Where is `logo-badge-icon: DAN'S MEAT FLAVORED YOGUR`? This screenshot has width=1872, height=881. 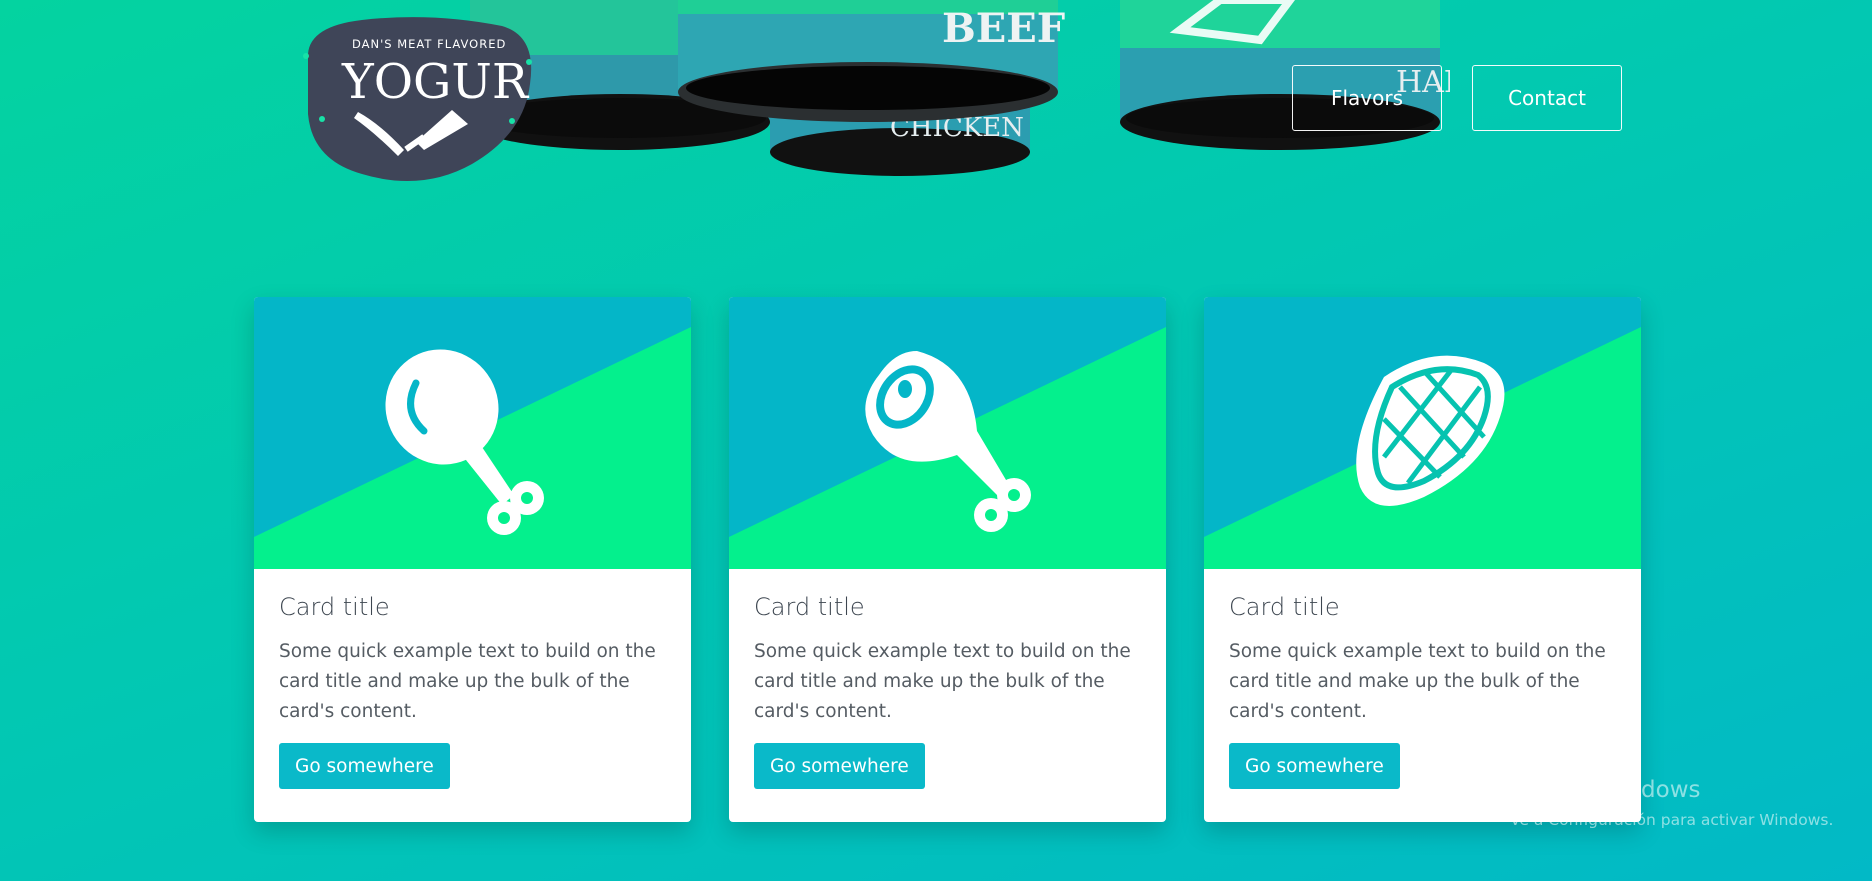
logo-badge-icon: DAN'S MEAT FLAVORED YOGUR is located at coordinates (417, 99).